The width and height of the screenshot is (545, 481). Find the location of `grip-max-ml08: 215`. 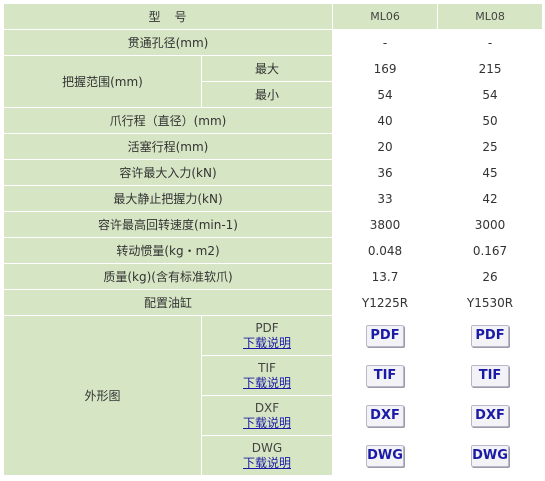

grip-max-ml08: 215 is located at coordinates (490, 68).